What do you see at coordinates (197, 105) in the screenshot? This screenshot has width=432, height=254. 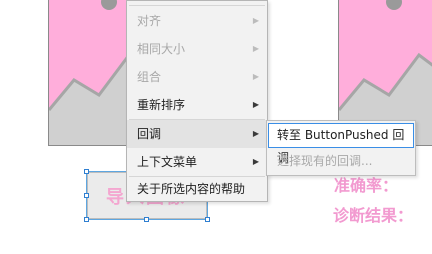 I see `menu-item-reorder: 重新排序 ▶` at bounding box center [197, 105].